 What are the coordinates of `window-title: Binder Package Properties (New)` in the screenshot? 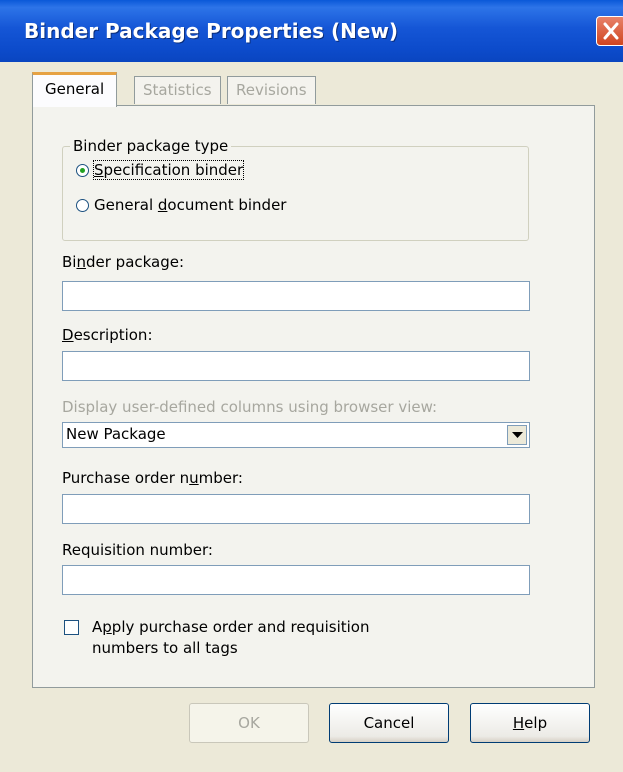 It's located at (211, 31).